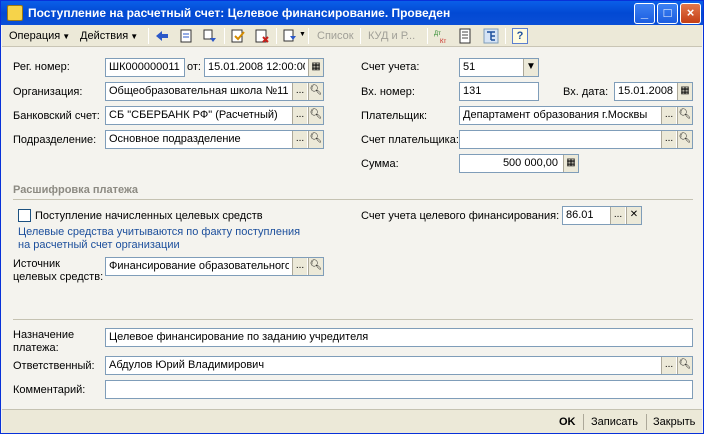 The width and height of the screenshot is (704, 434). What do you see at coordinates (491, 36) in the screenshot?
I see `structure-icon` at bounding box center [491, 36].